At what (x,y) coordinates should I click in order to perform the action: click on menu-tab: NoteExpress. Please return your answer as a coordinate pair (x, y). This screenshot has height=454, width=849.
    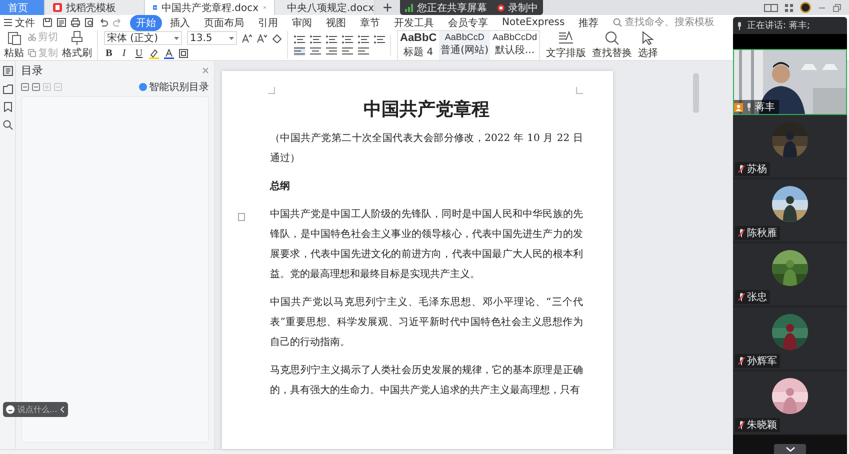
    Looking at the image, I should click on (533, 22).